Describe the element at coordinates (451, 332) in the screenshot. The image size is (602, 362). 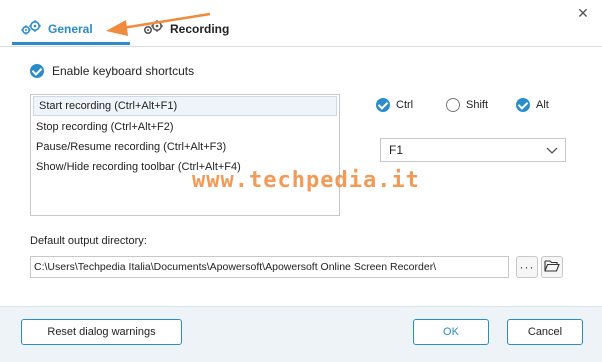
I see `ok-button: OK` at that location.